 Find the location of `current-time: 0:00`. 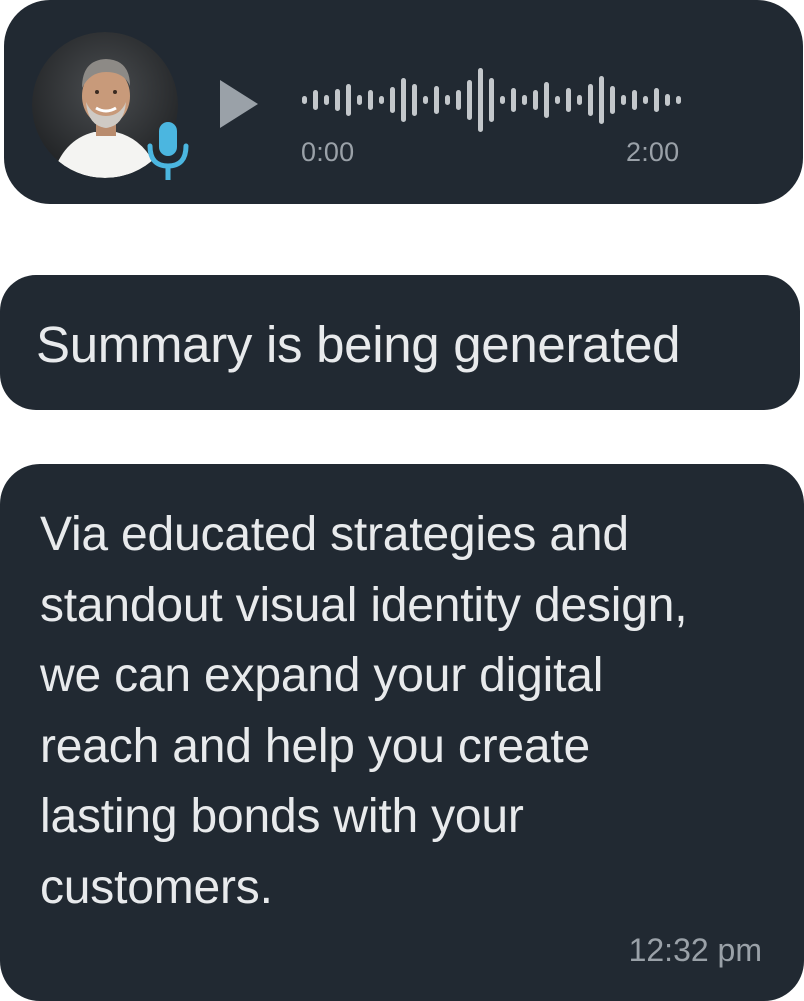

current-time: 0:00 is located at coordinates (328, 152).